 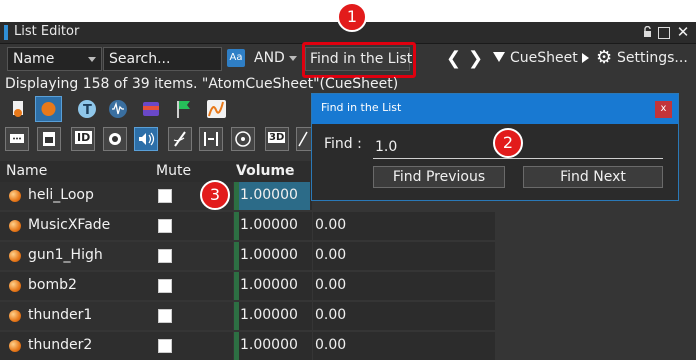 I want to click on cuesheet-file-icon, so click(x=18, y=109).